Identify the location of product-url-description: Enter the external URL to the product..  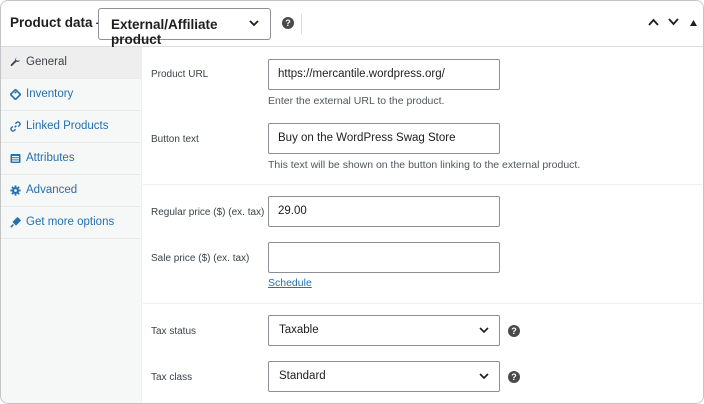
(356, 101).